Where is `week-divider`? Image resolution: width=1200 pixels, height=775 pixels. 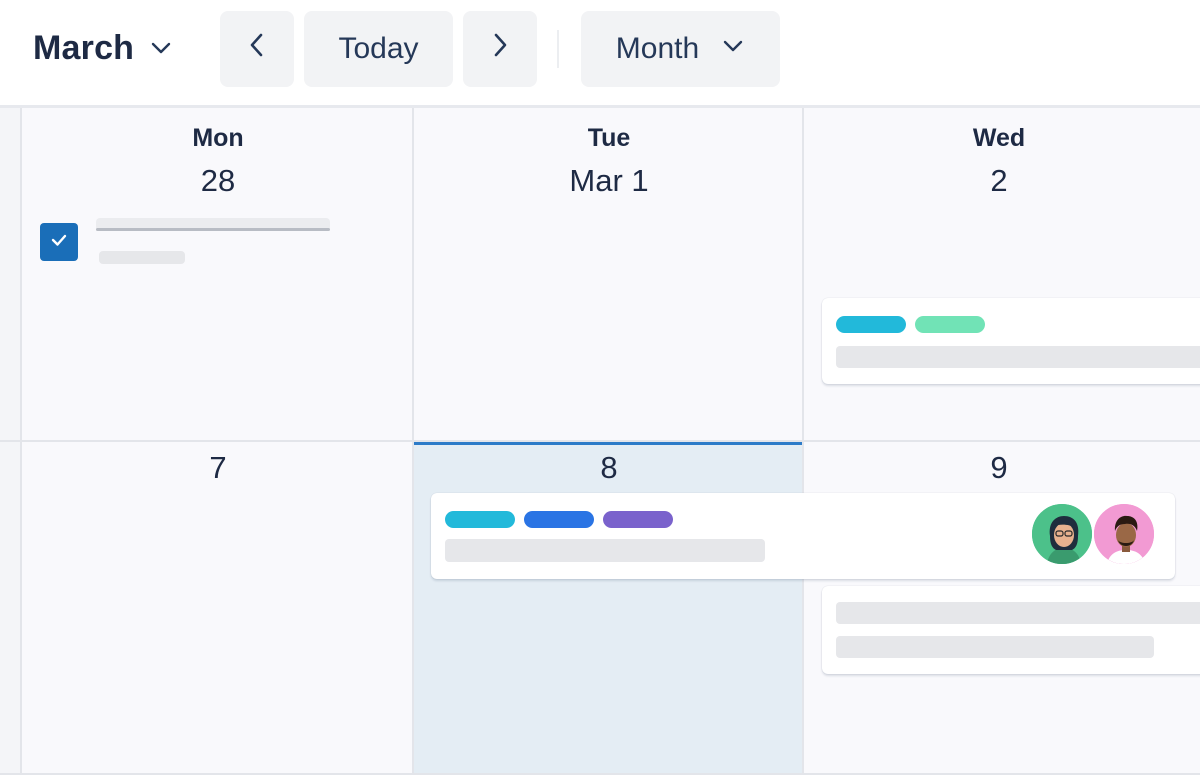
week-divider is located at coordinates (600, 441).